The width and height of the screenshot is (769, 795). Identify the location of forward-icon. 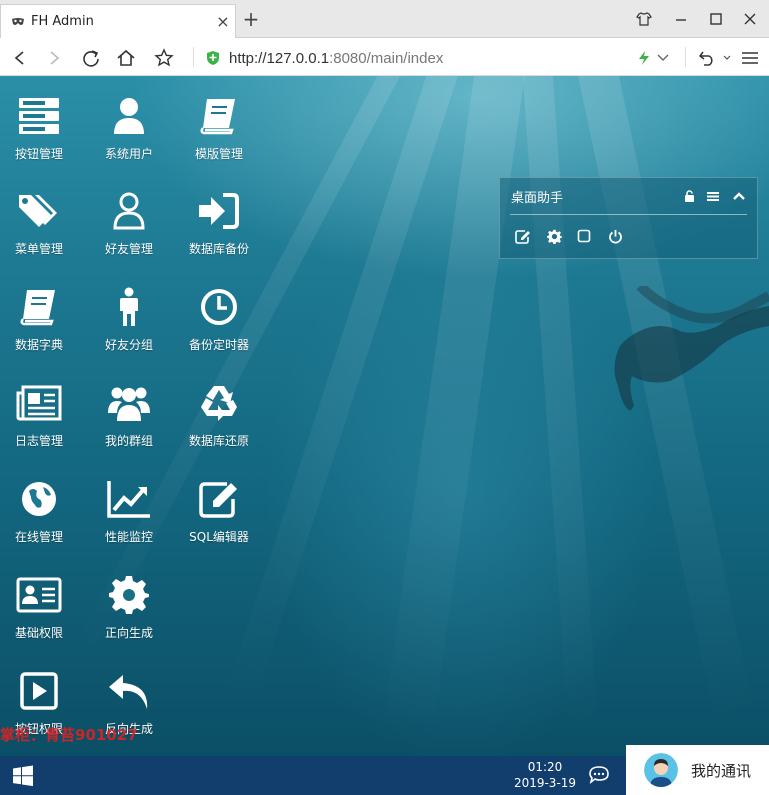
(54, 58).